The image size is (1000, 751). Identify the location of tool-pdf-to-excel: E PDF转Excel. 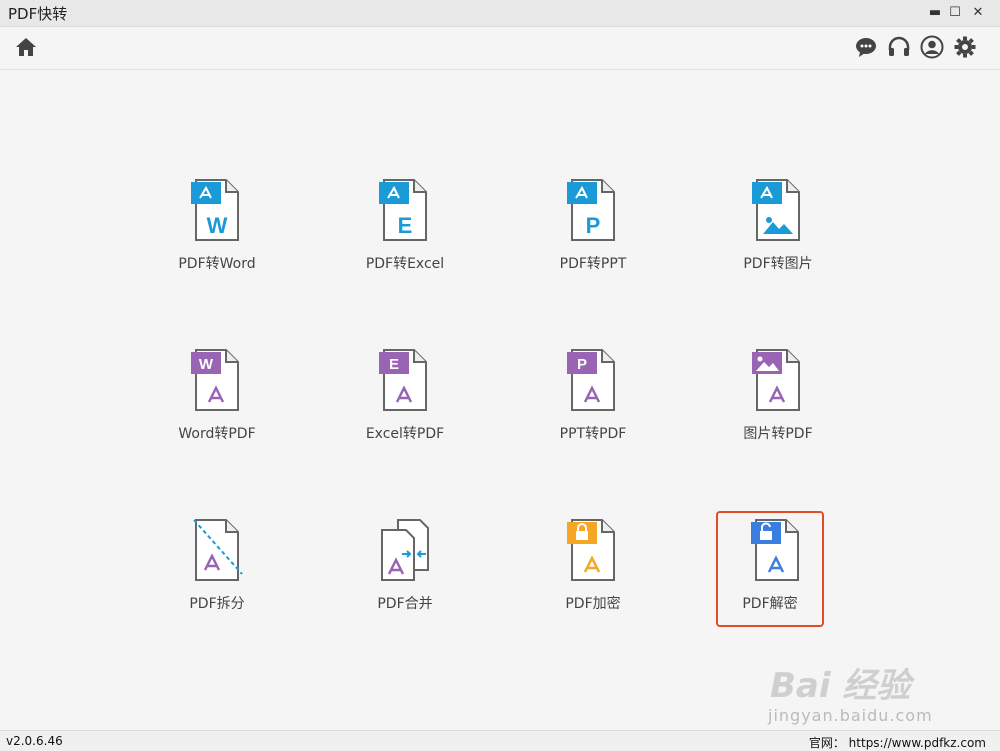
(405, 233).